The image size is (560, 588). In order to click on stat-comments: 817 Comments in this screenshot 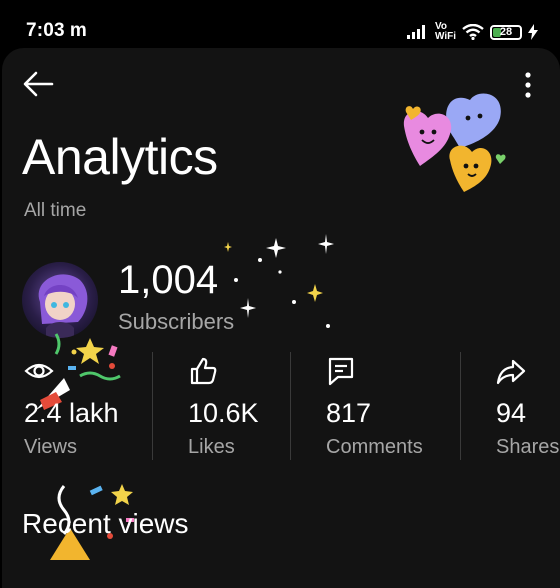, I will do `click(386, 410)`.